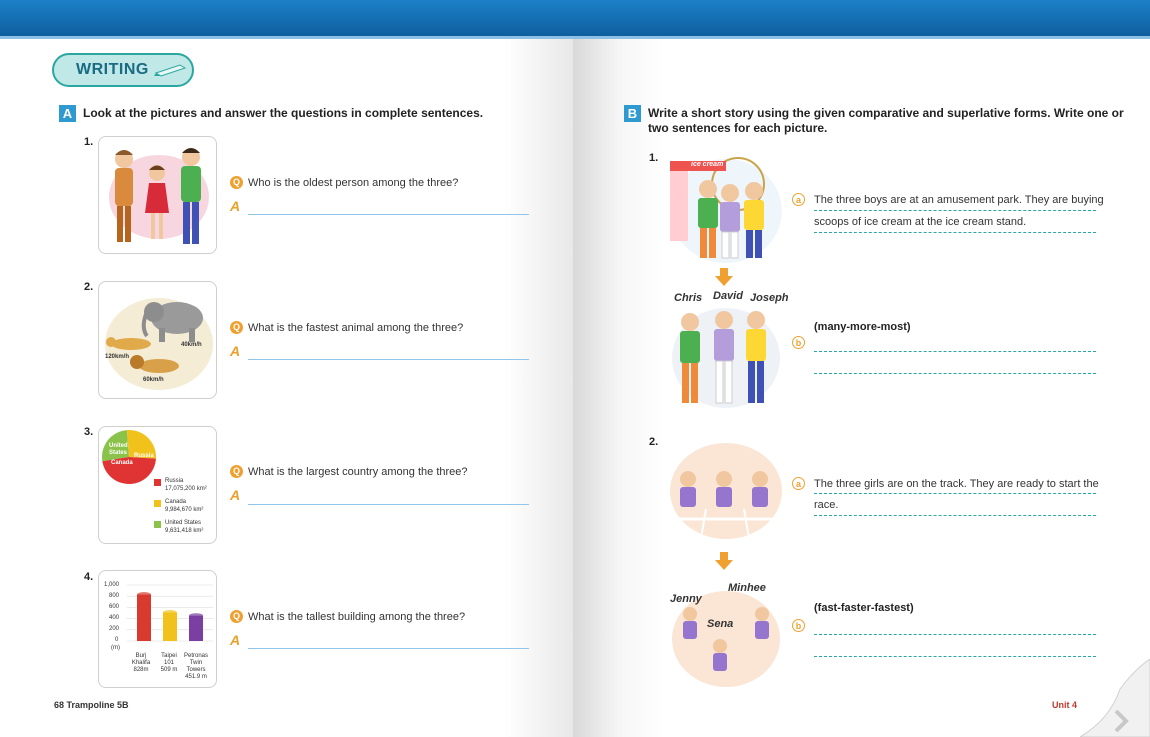  What do you see at coordinates (183, 523) in the screenshot?
I see `legend-name: United States` at bounding box center [183, 523].